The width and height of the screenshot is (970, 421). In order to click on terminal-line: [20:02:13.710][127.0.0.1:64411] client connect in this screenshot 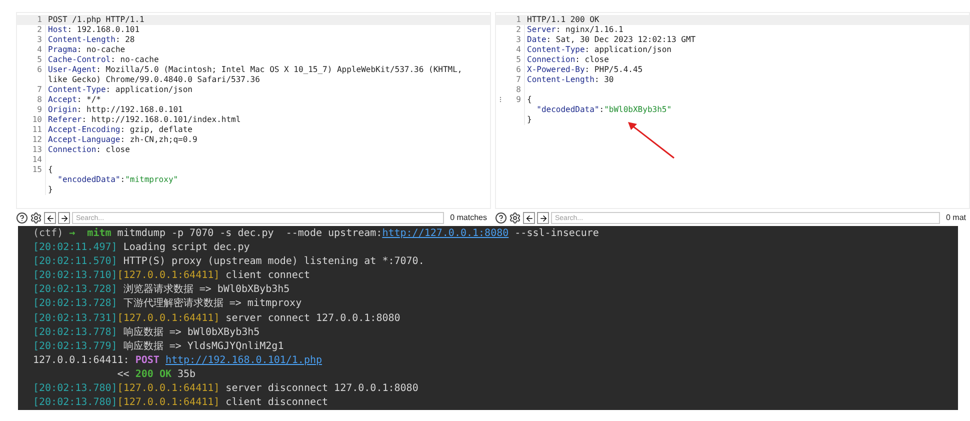, I will do `click(171, 276)`.